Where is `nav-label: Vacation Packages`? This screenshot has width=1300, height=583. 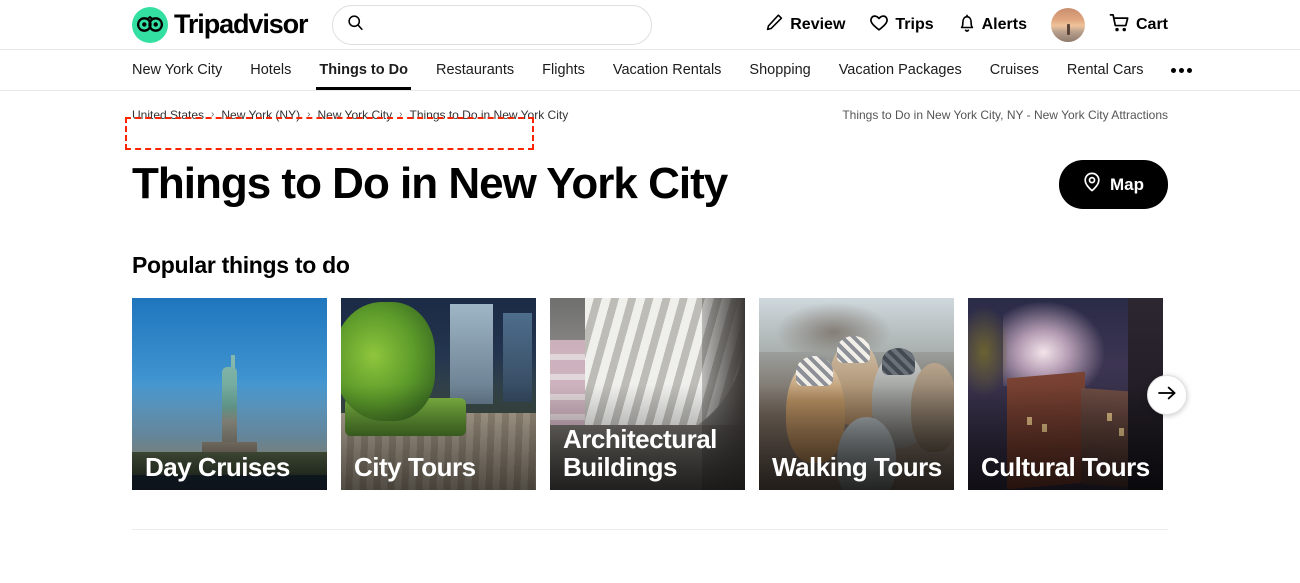
nav-label: Vacation Packages is located at coordinates (900, 70).